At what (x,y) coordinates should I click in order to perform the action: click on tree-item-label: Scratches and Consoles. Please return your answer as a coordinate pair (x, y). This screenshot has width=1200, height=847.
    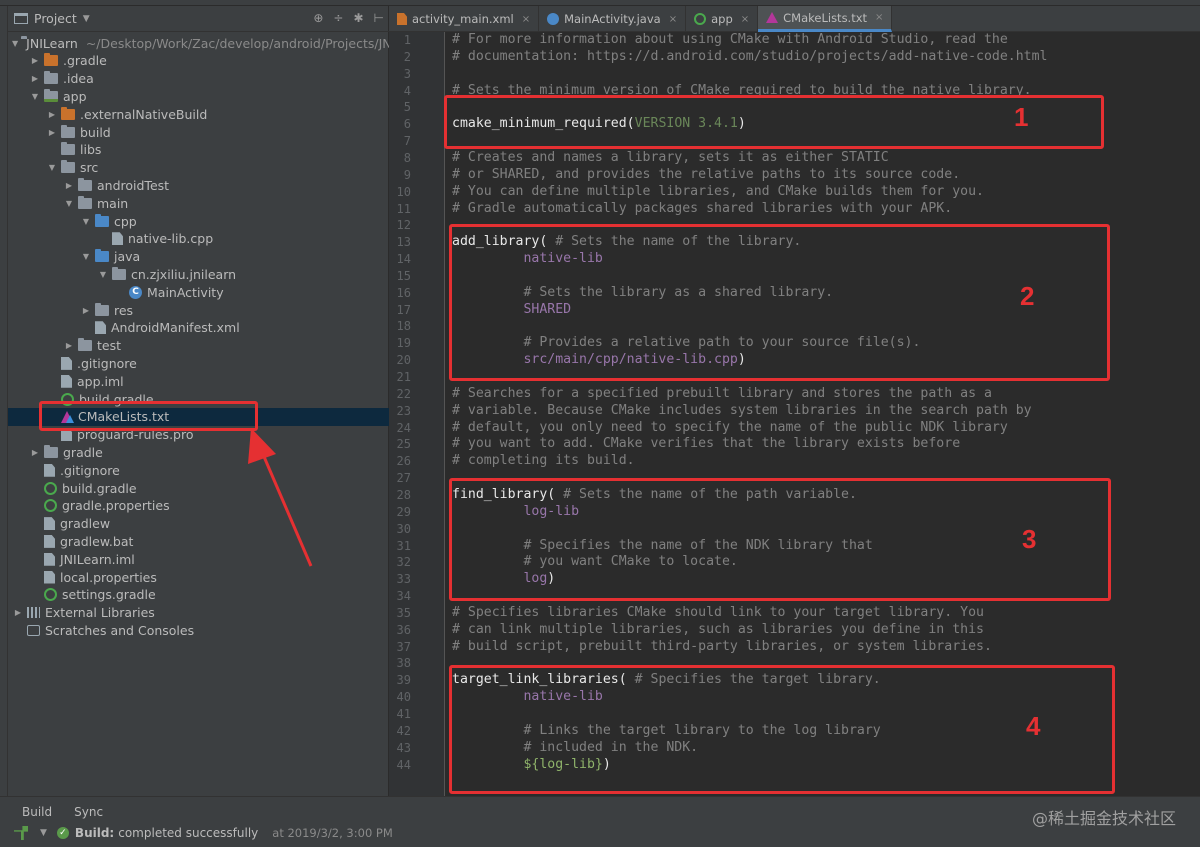
    Looking at the image, I should click on (120, 630).